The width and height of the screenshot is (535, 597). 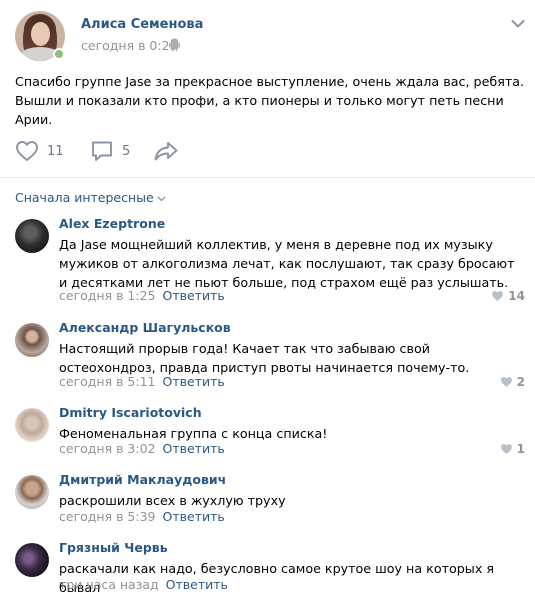 I want to click on online-indicator, so click(x=59, y=54).